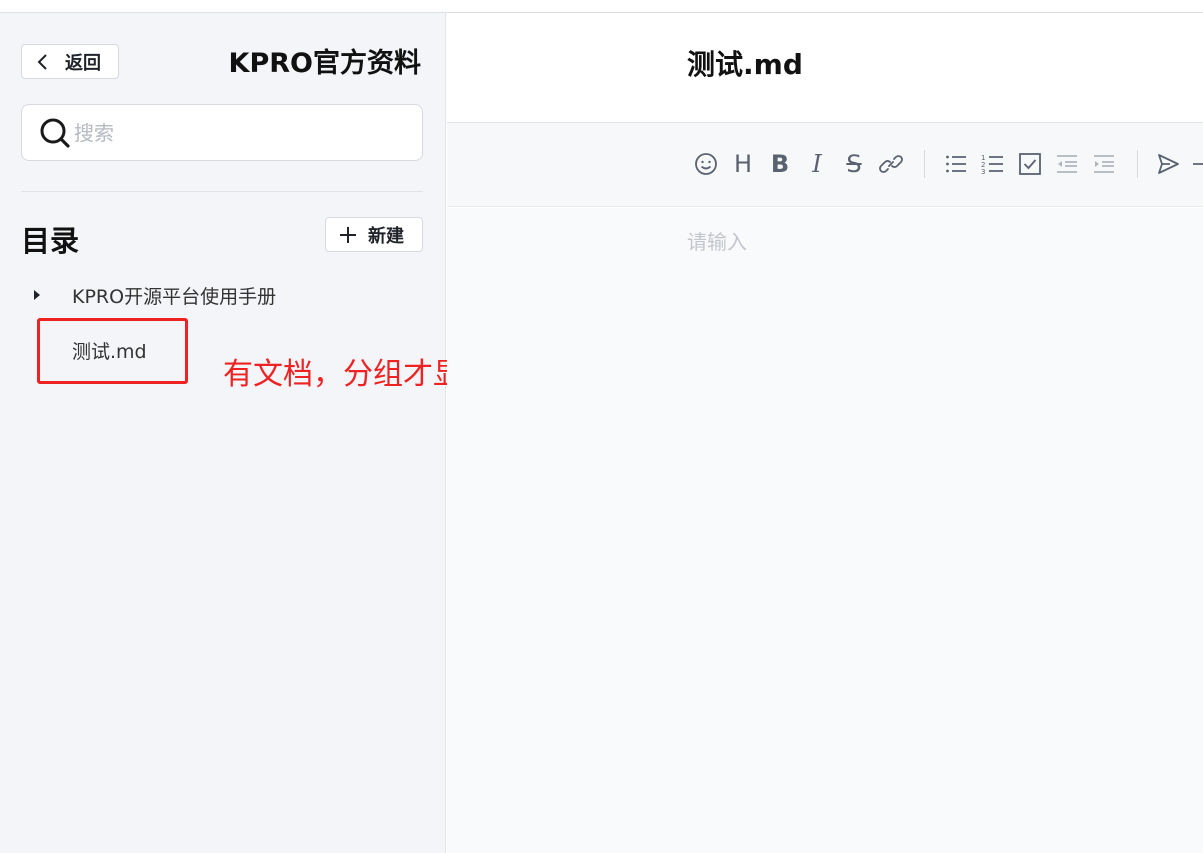 The height and width of the screenshot is (853, 1203). Describe the element at coordinates (1067, 164) in the screenshot. I see `outdent-icon` at that location.